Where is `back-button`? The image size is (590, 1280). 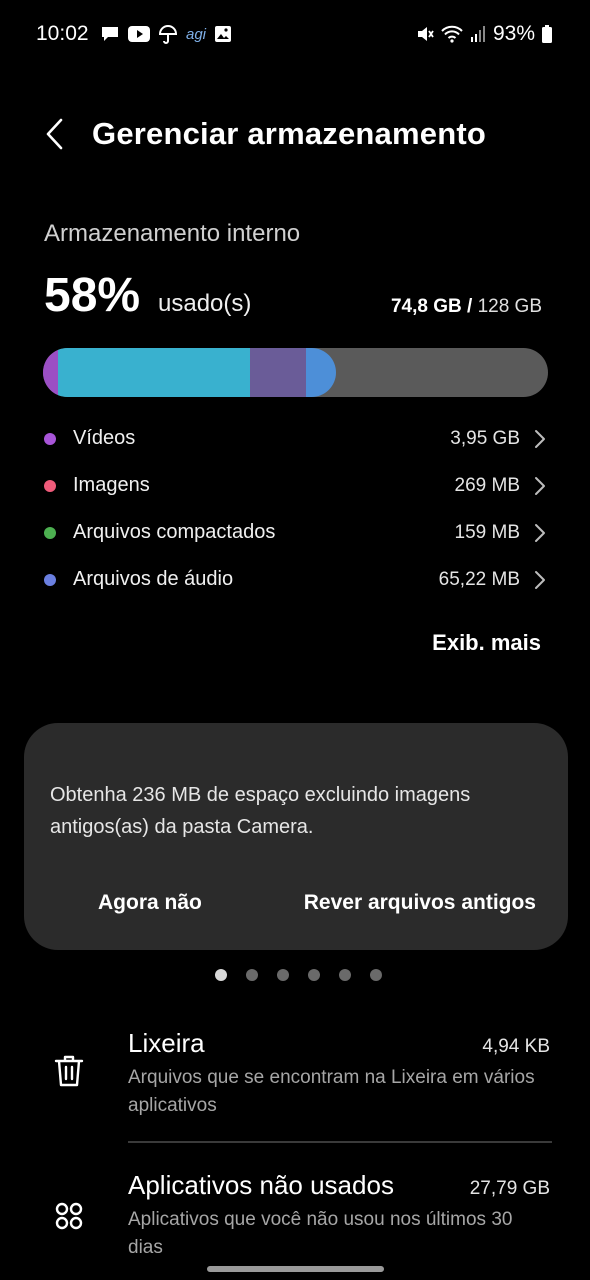
back-button is located at coordinates (54, 134).